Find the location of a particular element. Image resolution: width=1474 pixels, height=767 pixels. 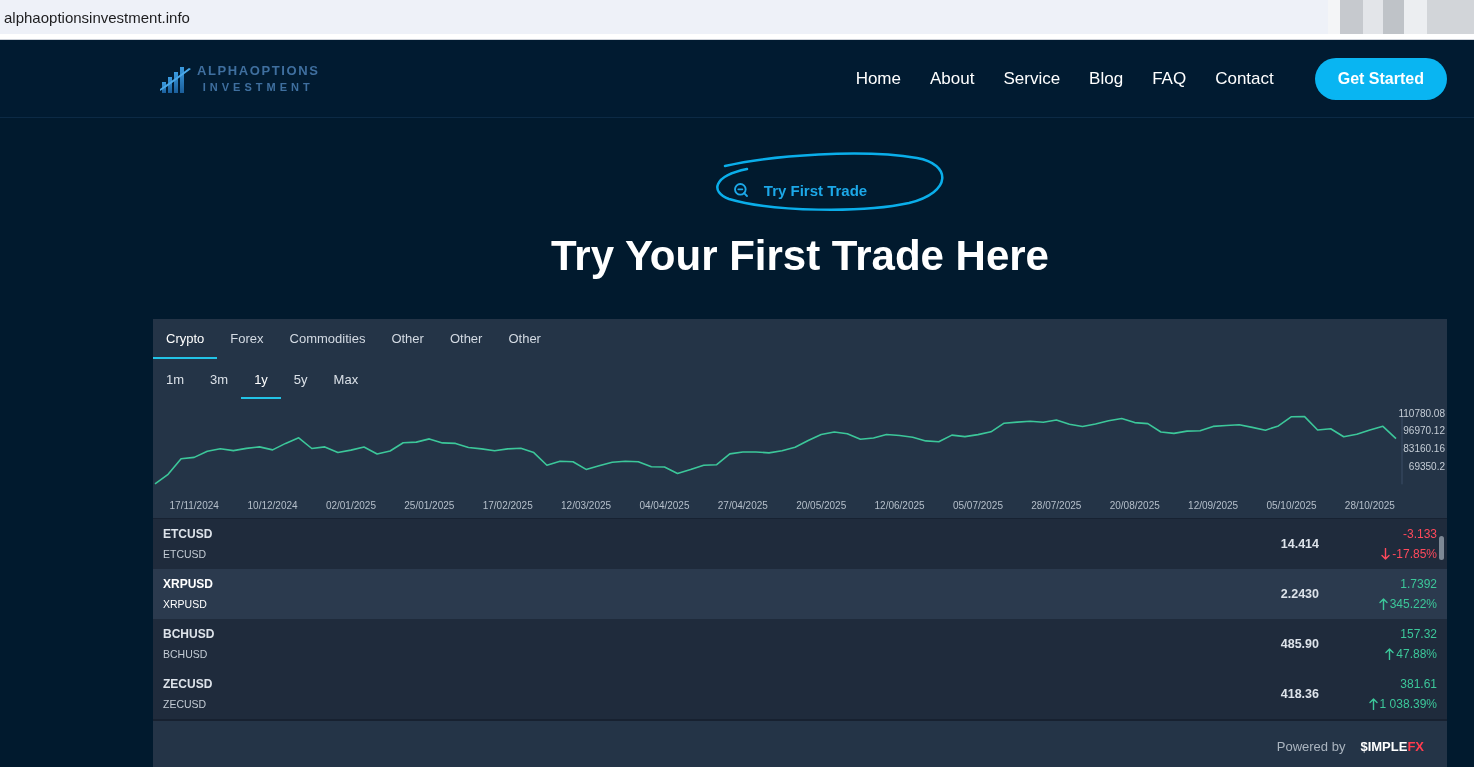

quote-row: XRPUSD XRPUSD 2.2430 1.7392 345.22% is located at coordinates (800, 594).